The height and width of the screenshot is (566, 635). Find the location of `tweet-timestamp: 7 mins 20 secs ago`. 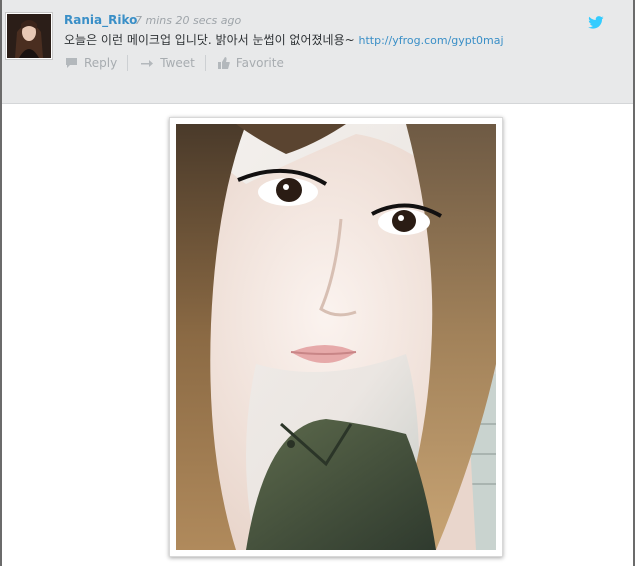

tweet-timestamp: 7 mins 20 secs ago is located at coordinates (188, 20).